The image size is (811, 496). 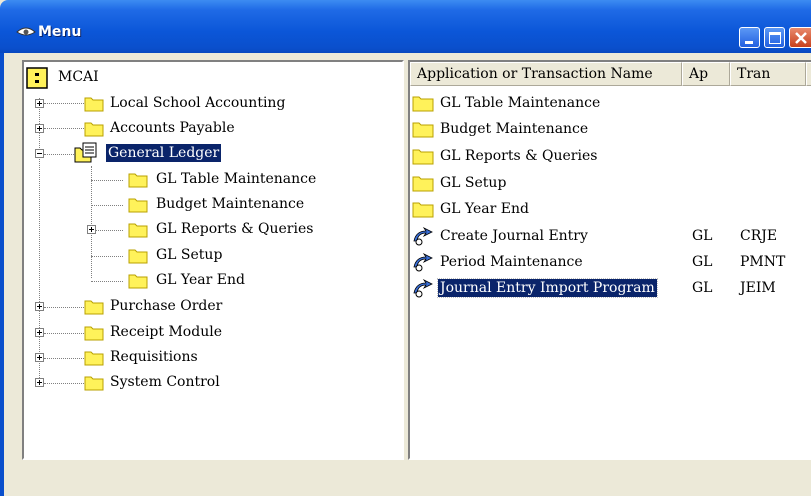 I want to click on window-title: Menu, so click(x=60, y=32).